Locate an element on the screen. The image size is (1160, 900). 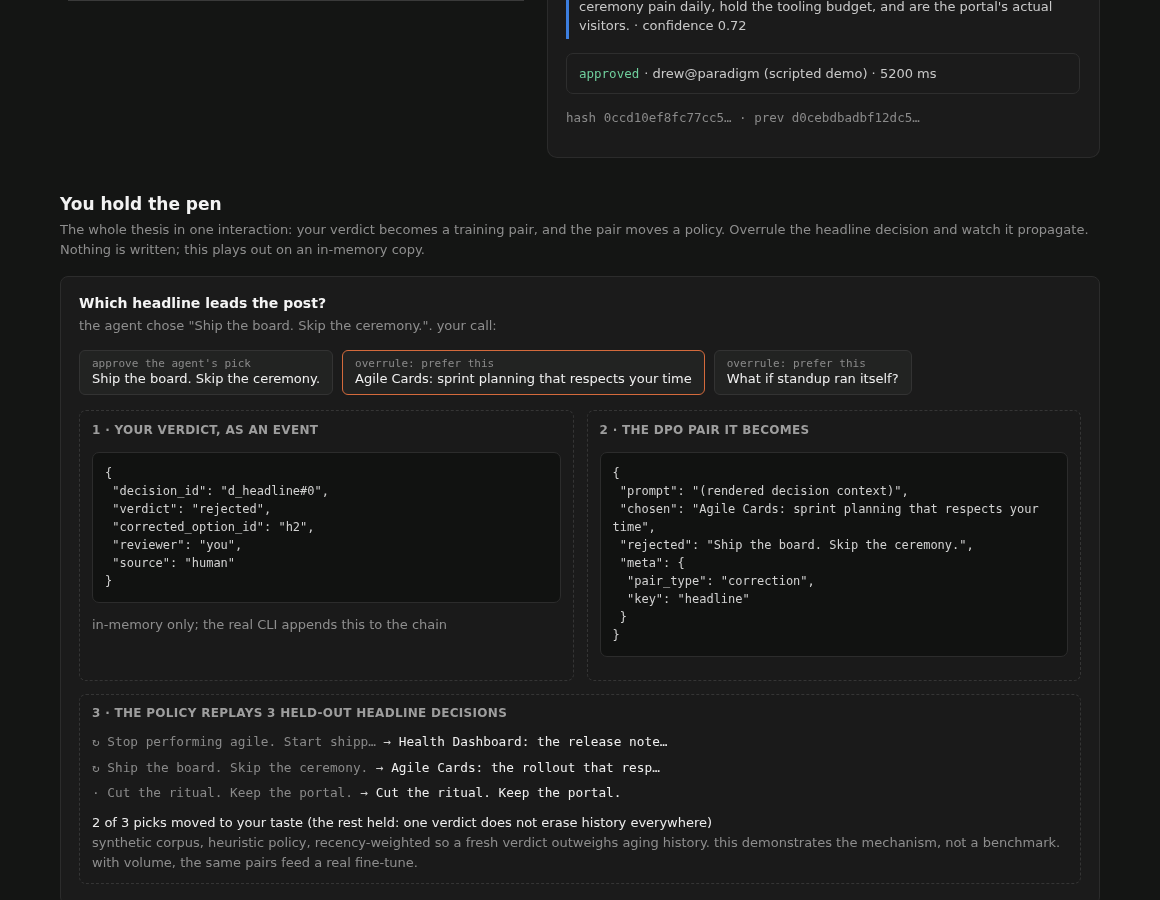
original-headline: Cut the ritual. Keep the portal. is located at coordinates (230, 793).